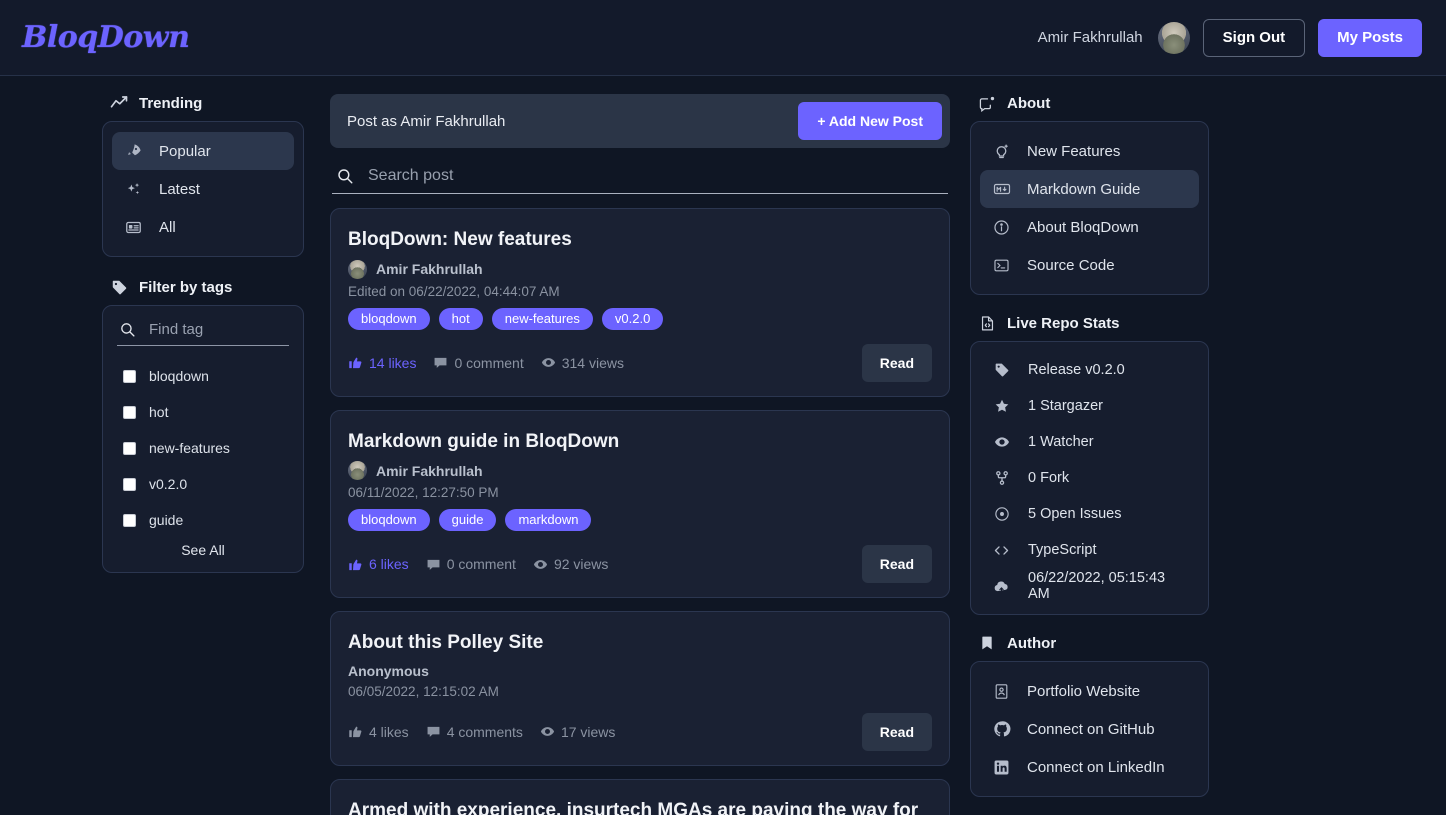 Image resolution: width=1446 pixels, height=815 pixels. Describe the element at coordinates (1062, 550) in the screenshot. I see `repo-stat-label: TypeScript` at that location.